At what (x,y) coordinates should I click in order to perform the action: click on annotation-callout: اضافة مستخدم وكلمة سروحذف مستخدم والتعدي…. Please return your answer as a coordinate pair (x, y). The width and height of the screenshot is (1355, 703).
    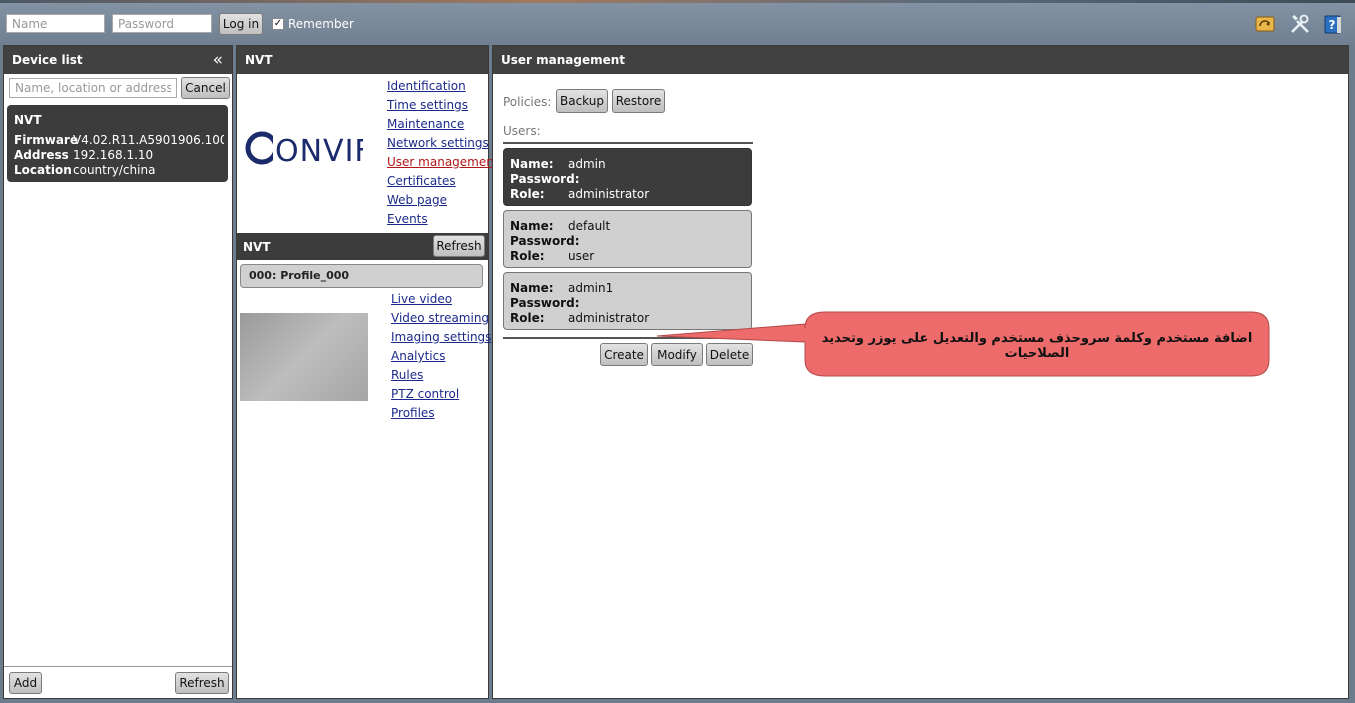
    Looking at the image, I should click on (965, 343).